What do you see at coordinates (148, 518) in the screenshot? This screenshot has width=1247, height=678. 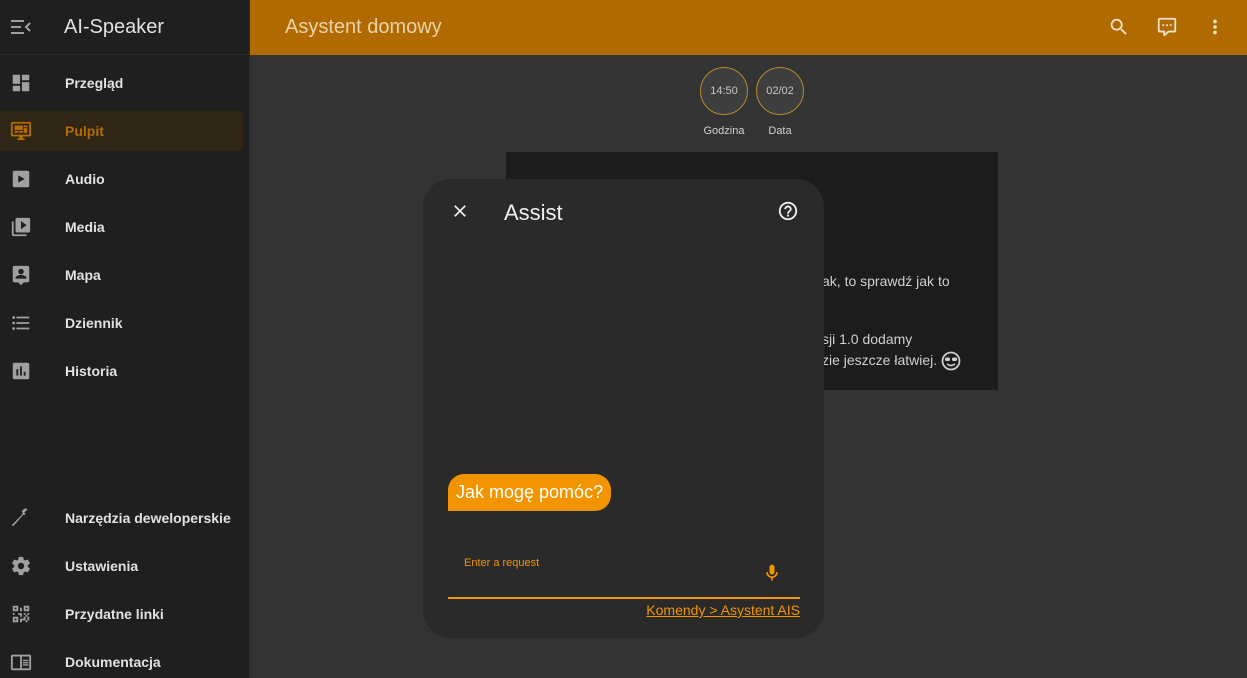 I see `sidebar-item-label: Narzędzia deweloperskie` at bounding box center [148, 518].